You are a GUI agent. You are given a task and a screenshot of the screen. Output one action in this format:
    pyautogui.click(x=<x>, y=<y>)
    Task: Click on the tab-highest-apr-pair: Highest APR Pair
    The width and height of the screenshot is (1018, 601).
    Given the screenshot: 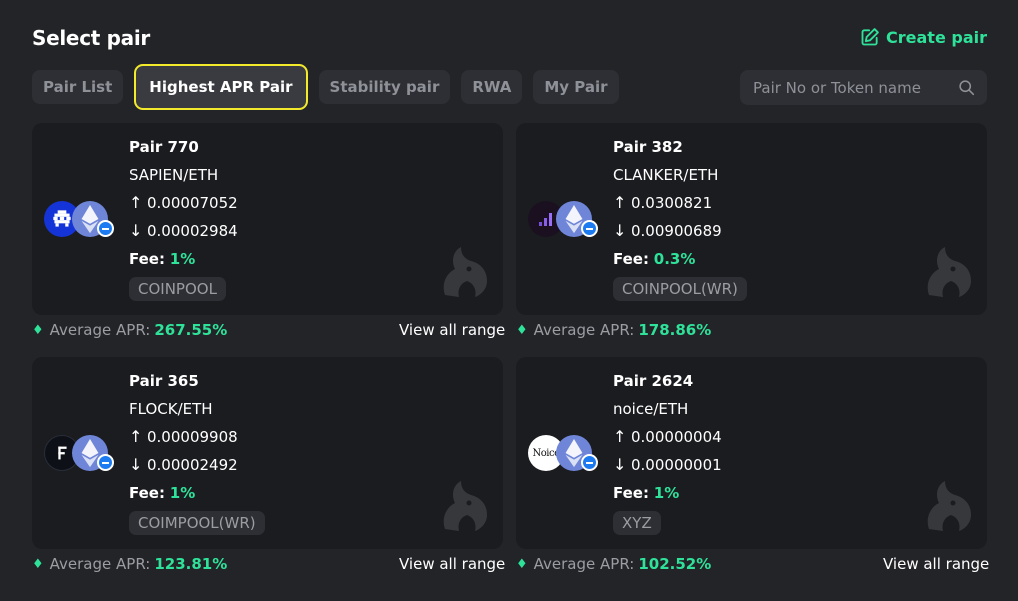 What is the action you would take?
    pyautogui.click(x=221, y=87)
    